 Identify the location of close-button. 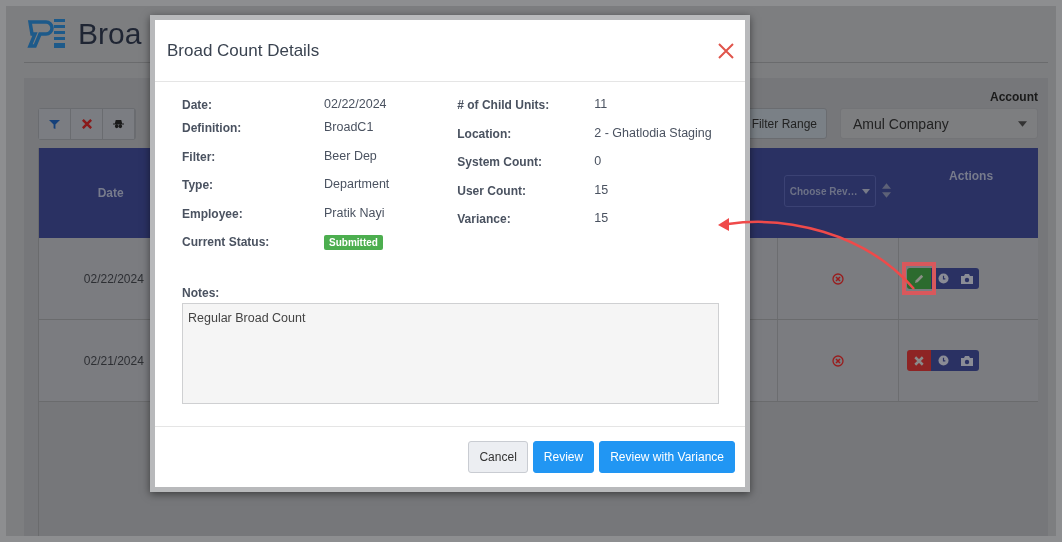
(726, 50).